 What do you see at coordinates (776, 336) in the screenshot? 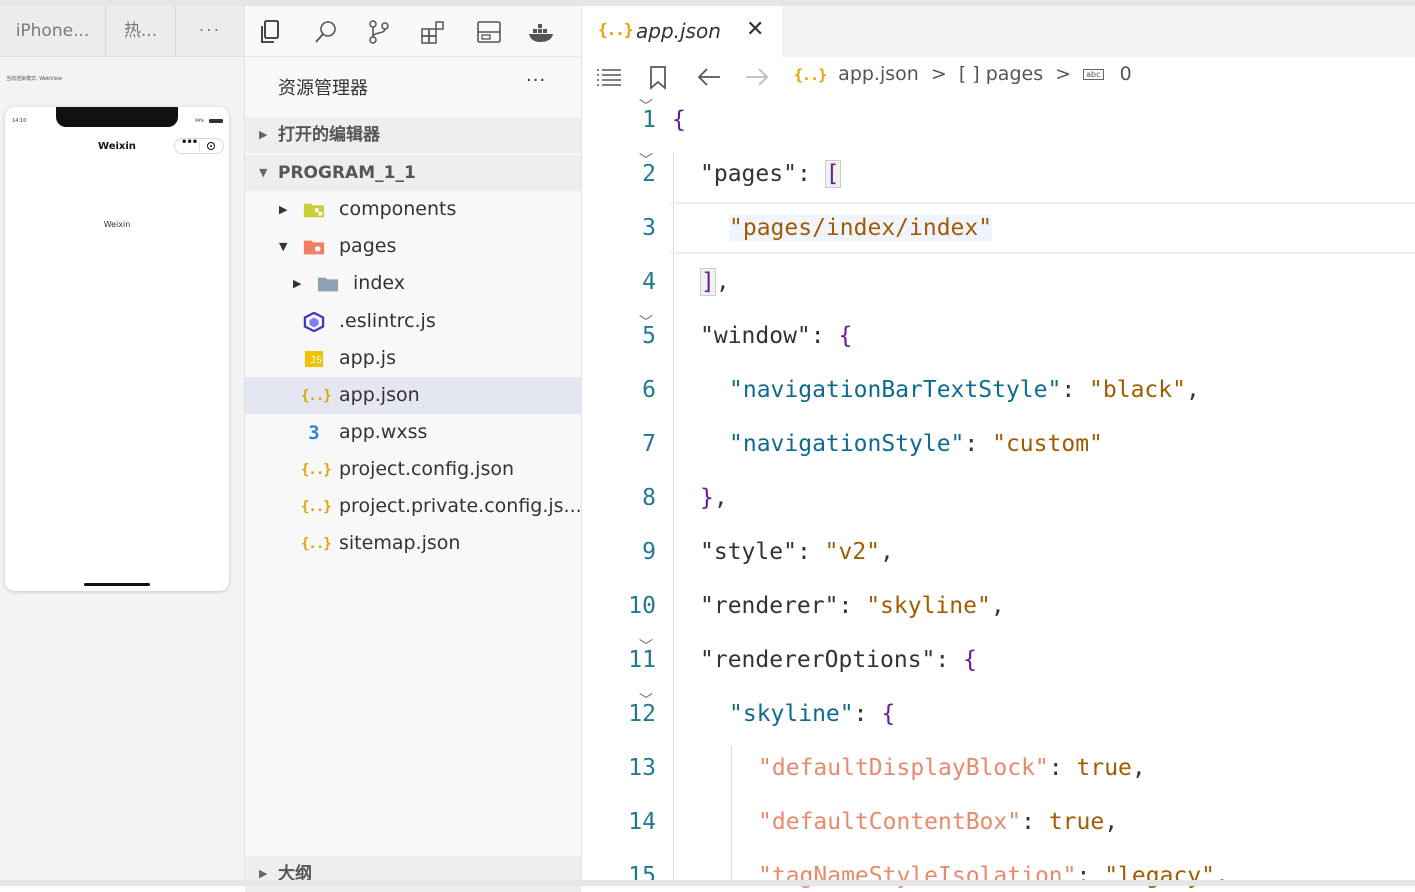
I see `code-line: "window": {` at bounding box center [776, 336].